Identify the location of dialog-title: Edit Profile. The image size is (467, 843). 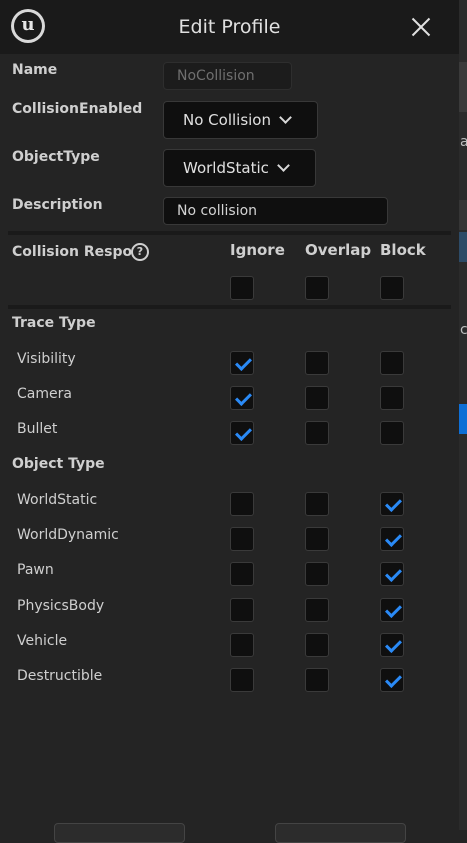
(229, 27).